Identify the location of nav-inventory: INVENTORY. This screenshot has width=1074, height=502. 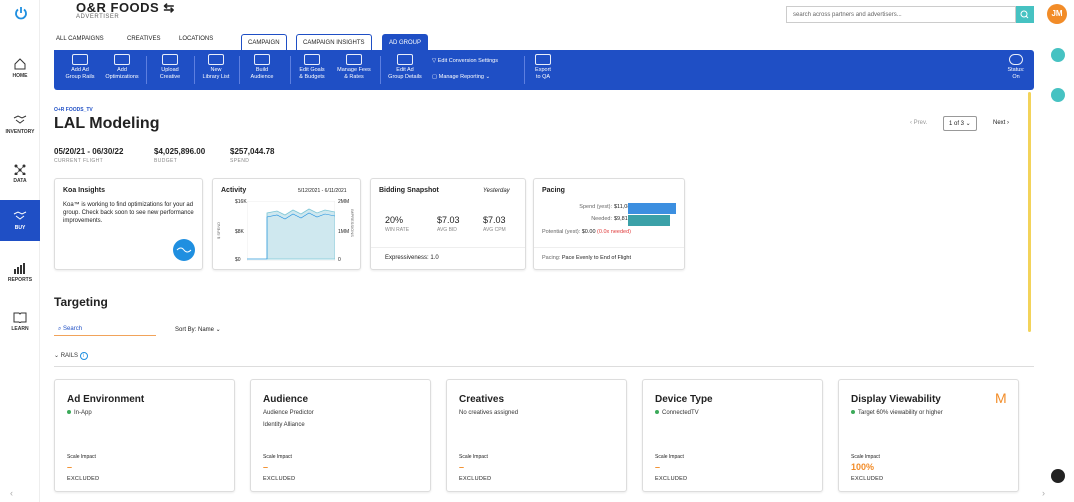
(20, 124).